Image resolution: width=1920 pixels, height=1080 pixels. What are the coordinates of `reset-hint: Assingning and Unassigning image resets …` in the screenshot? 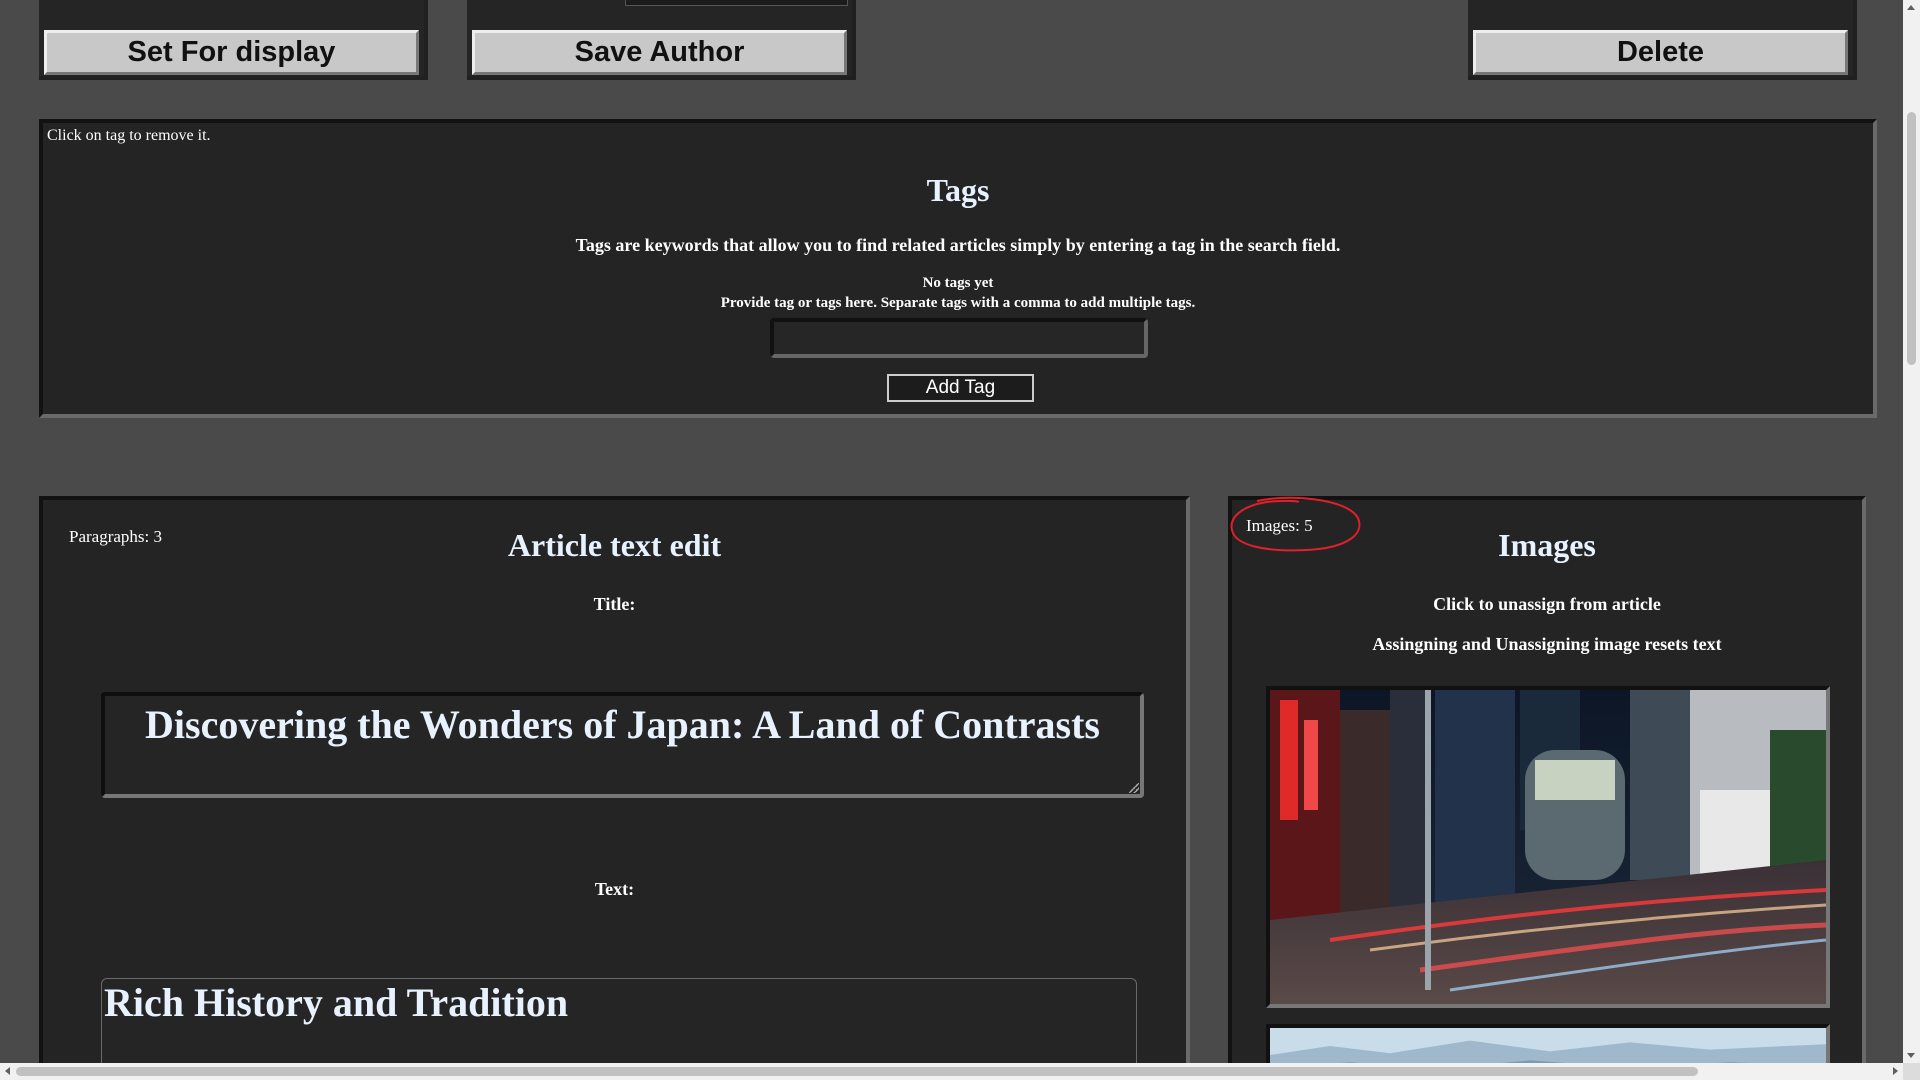 It's located at (1547, 644).